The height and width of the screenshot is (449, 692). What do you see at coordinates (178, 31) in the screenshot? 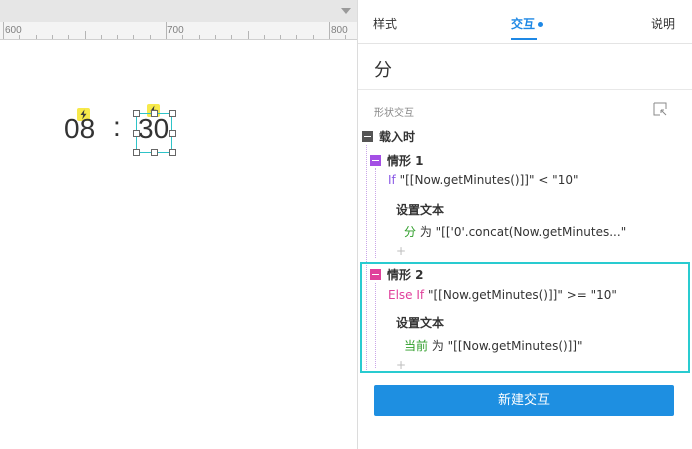
I see `horizontal-ruler: 600 700 800` at bounding box center [178, 31].